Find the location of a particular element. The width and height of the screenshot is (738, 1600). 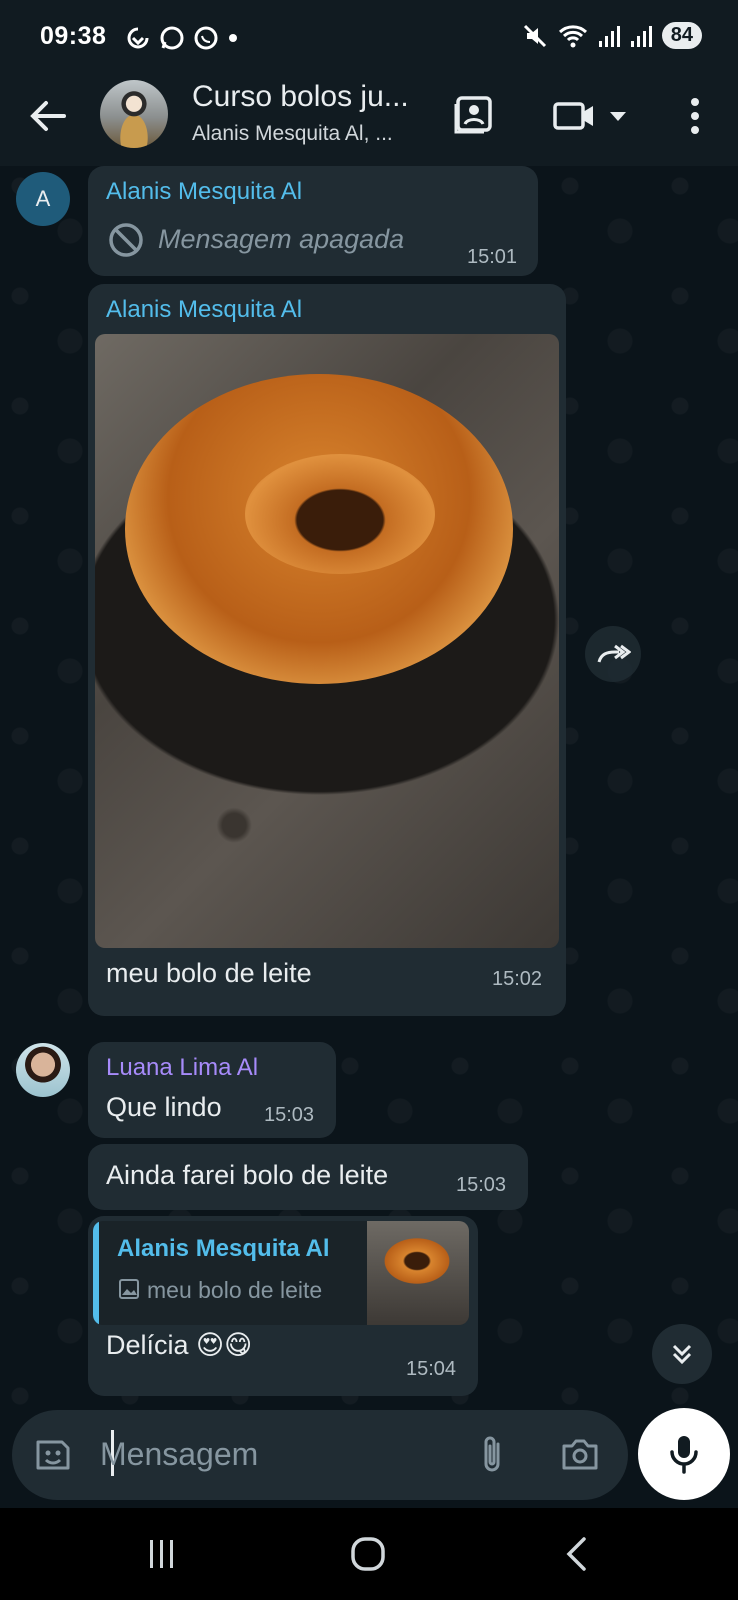

status-right: 84 is located at coordinates (612, 35).